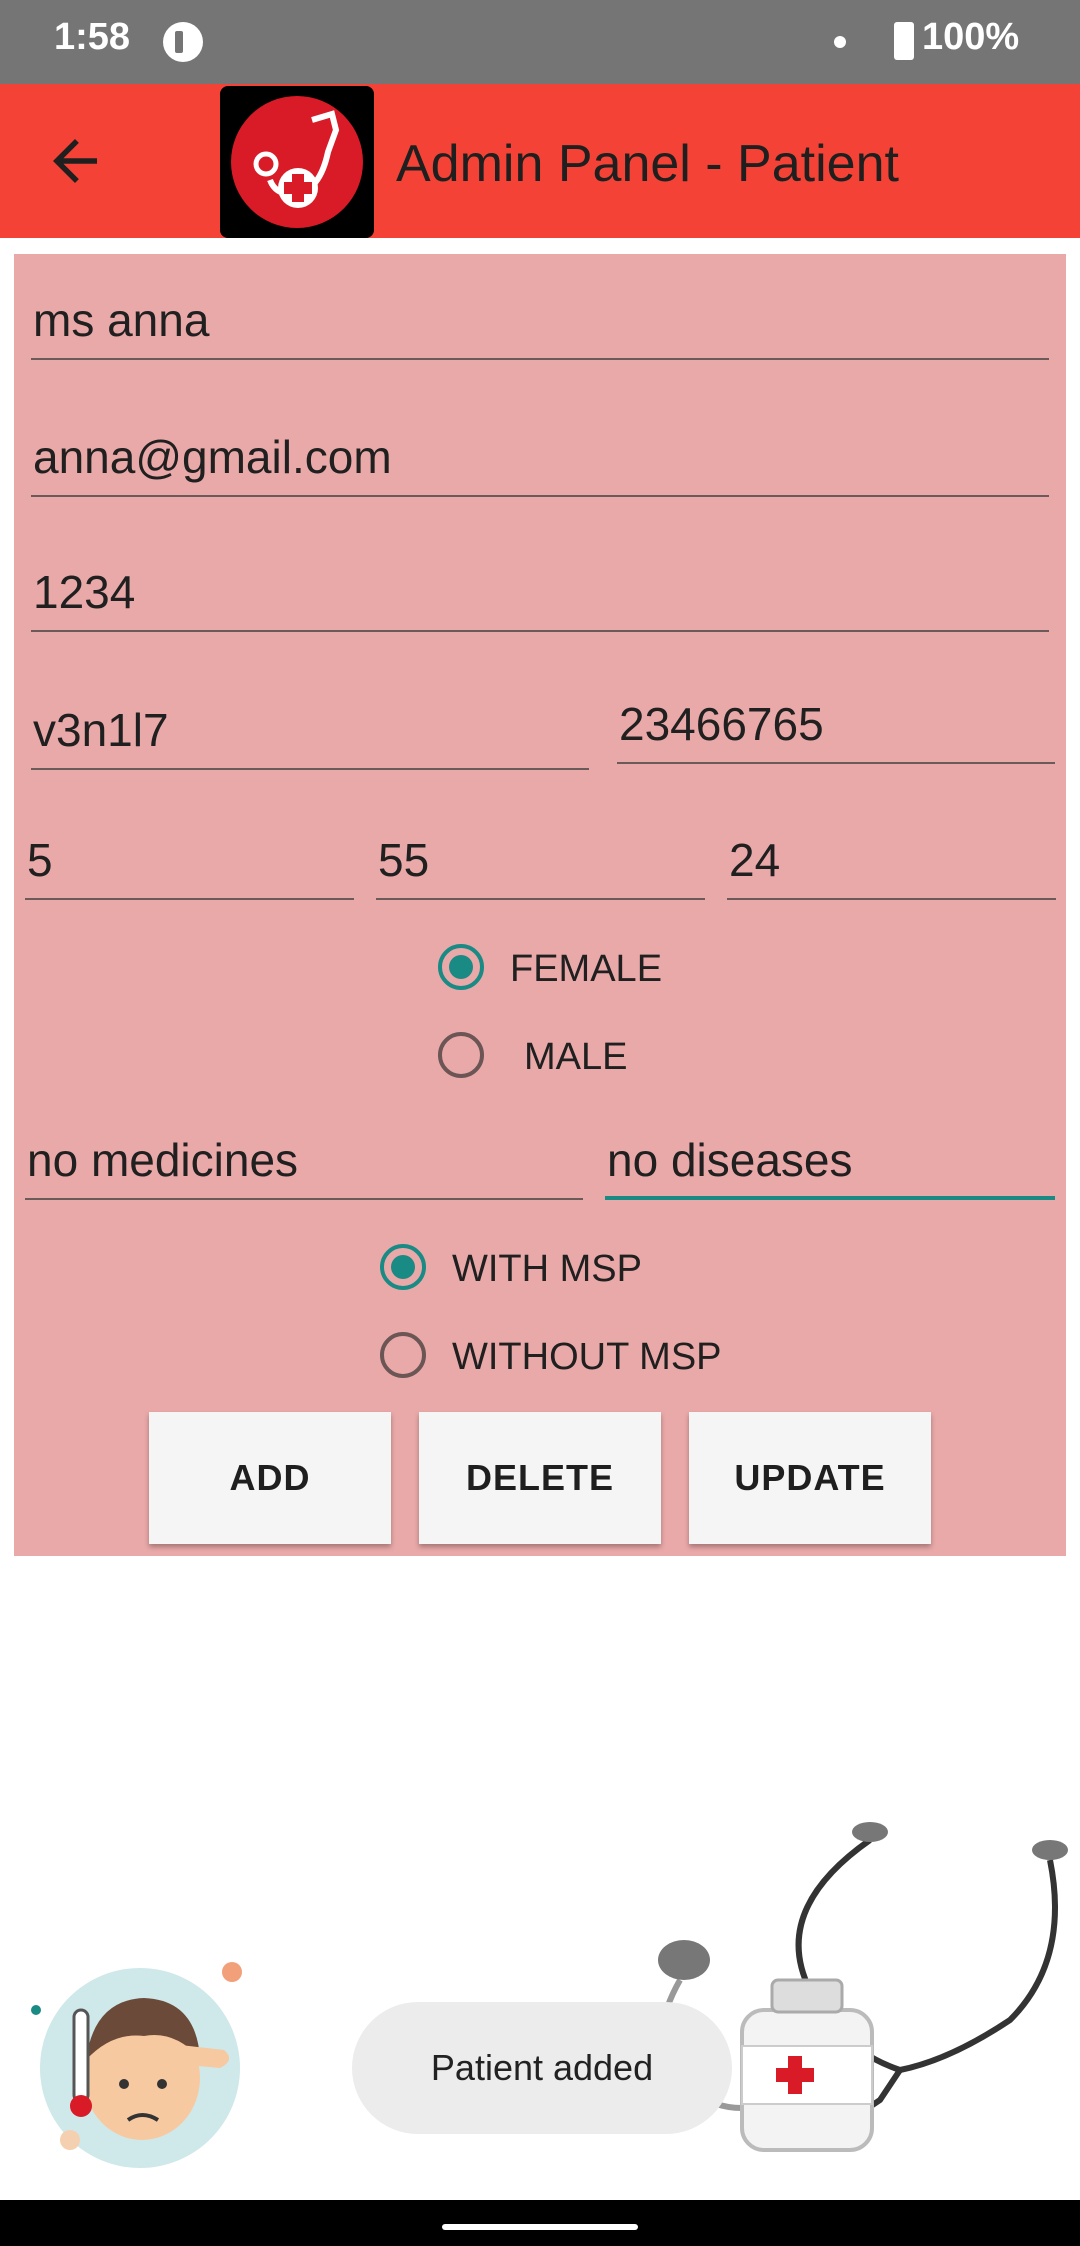 This screenshot has height=2246, width=1080. I want to click on medicines-field: no medicines, so click(304, 1165).